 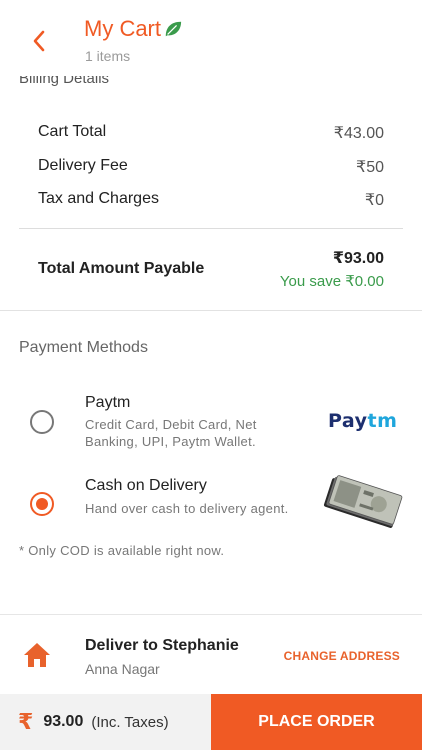 I want to click on order-total-summary: ₹ 93.00 (Inc. Taxes), so click(x=105, y=722).